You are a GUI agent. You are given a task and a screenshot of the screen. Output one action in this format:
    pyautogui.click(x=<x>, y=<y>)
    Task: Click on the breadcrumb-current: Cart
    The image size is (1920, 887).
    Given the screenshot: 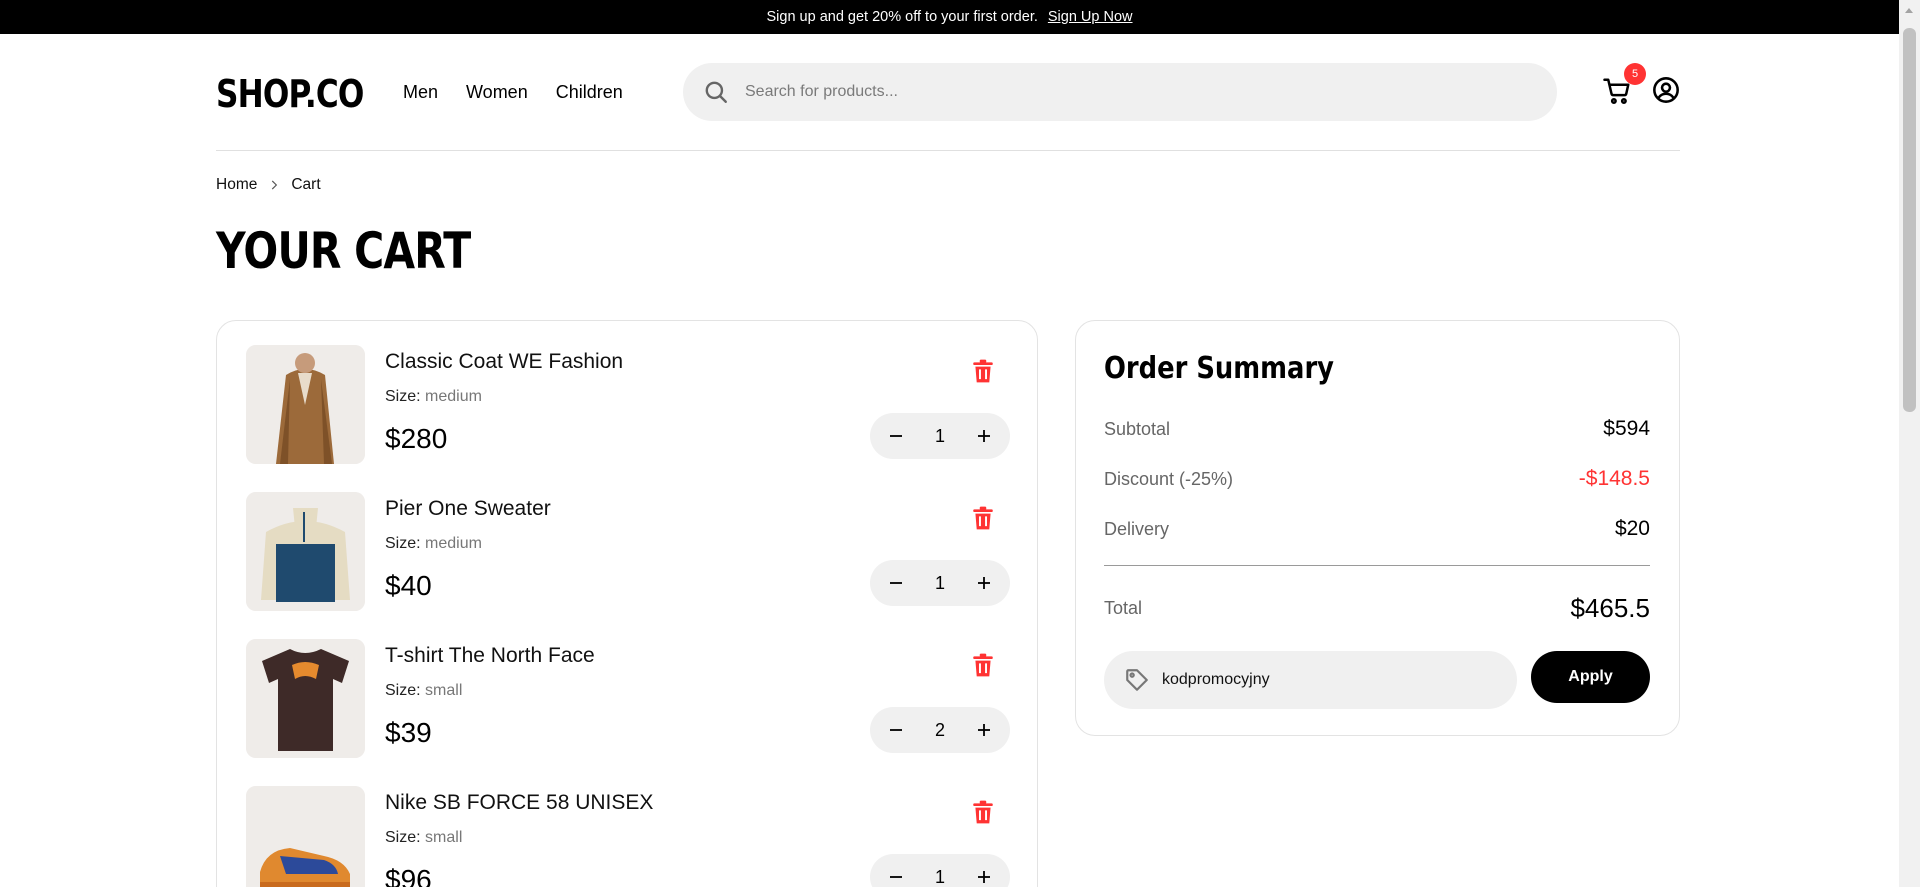 What is the action you would take?
    pyautogui.click(x=306, y=184)
    